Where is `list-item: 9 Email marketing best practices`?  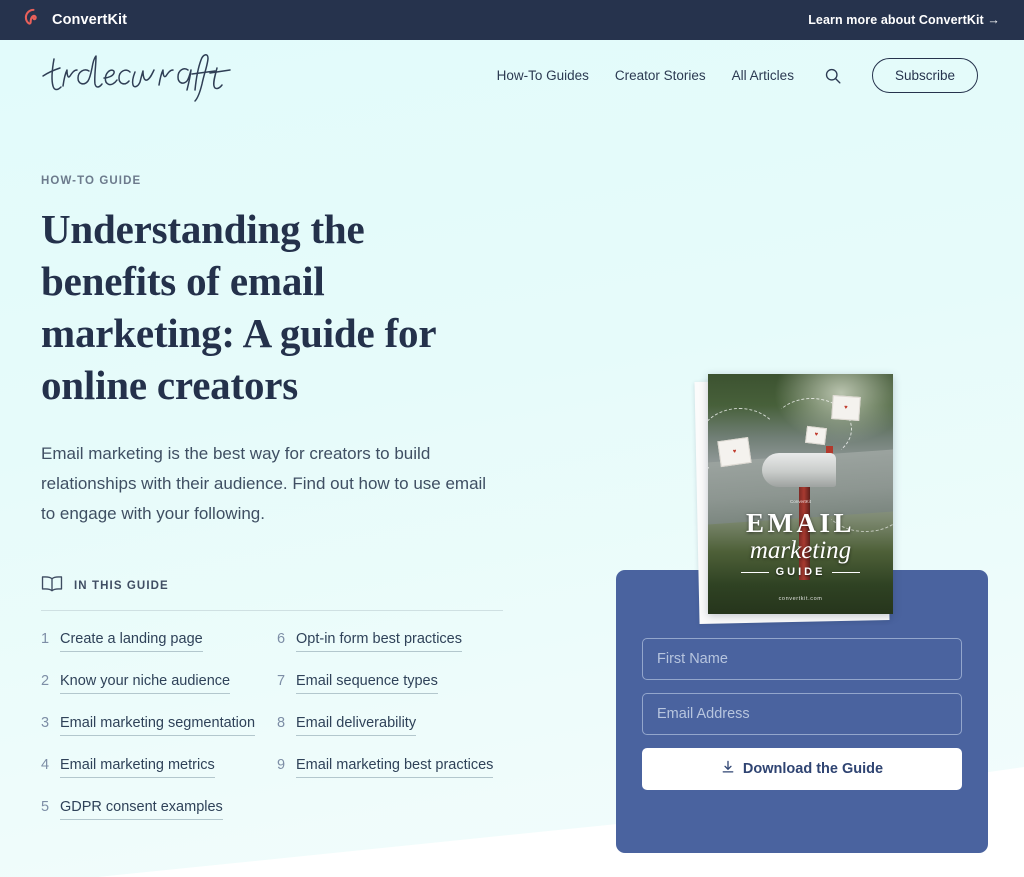 list-item: 9 Email marketing best practices is located at coordinates (390, 766).